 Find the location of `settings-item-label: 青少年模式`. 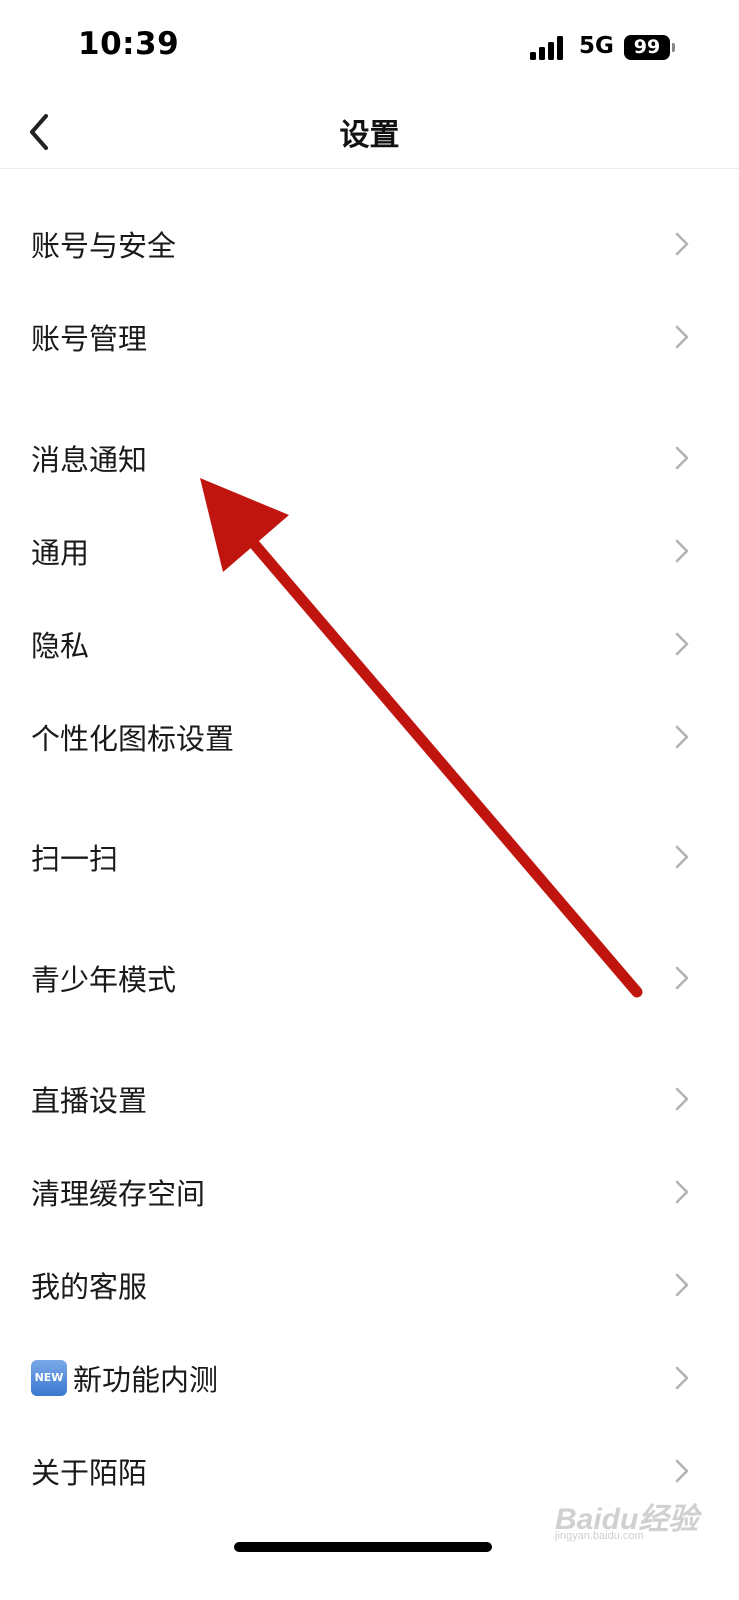

settings-item-label: 青少年模式 is located at coordinates (104, 980).